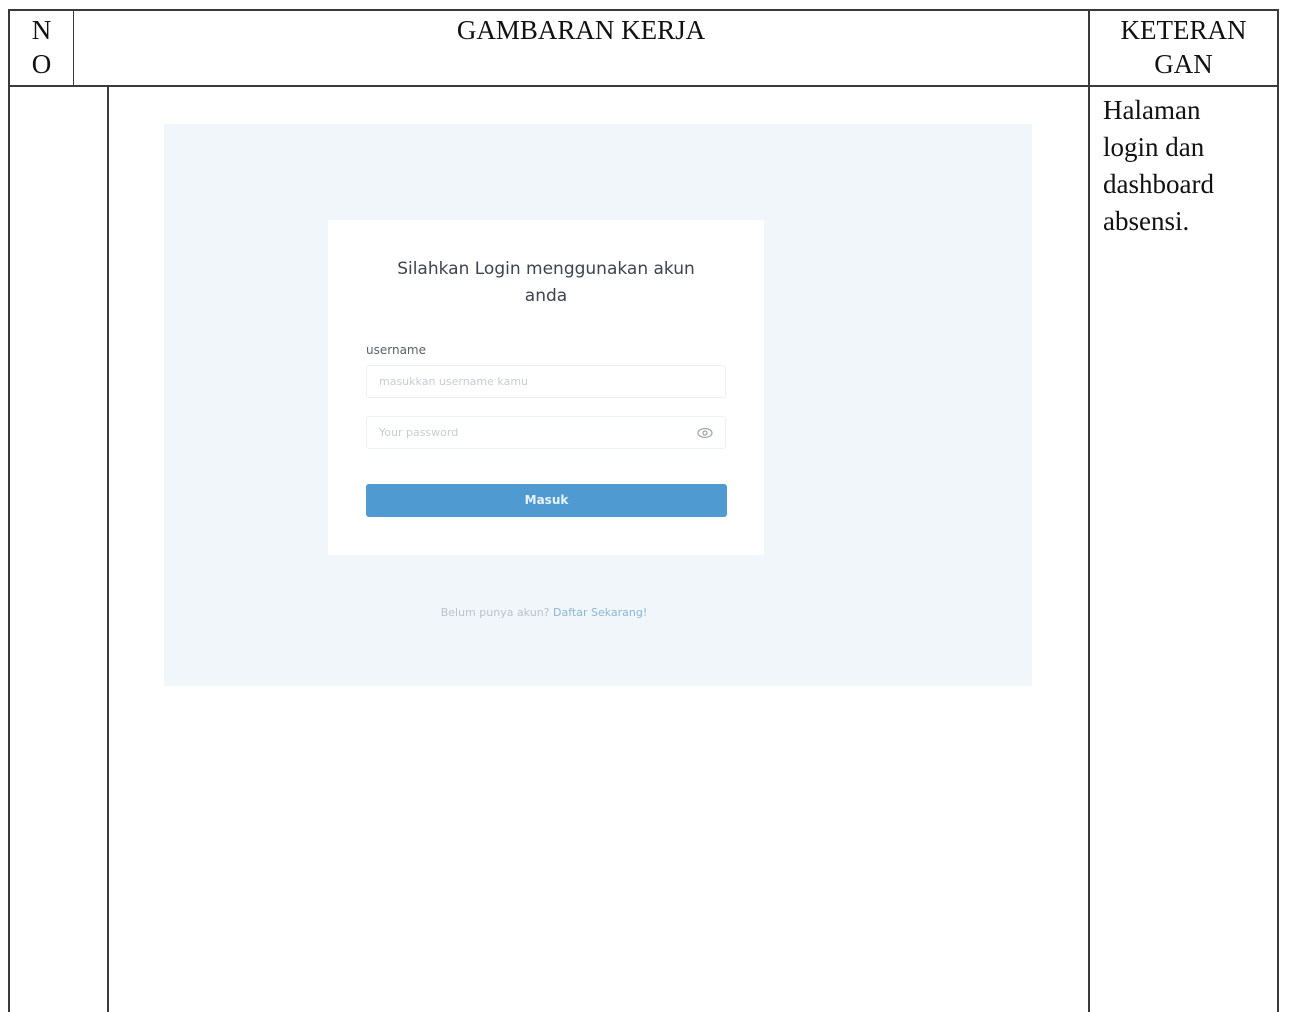 The width and height of the screenshot is (1290, 1012). I want to click on signup-prompt: Belum punya akun? Daftar Sekarang!, so click(544, 612).